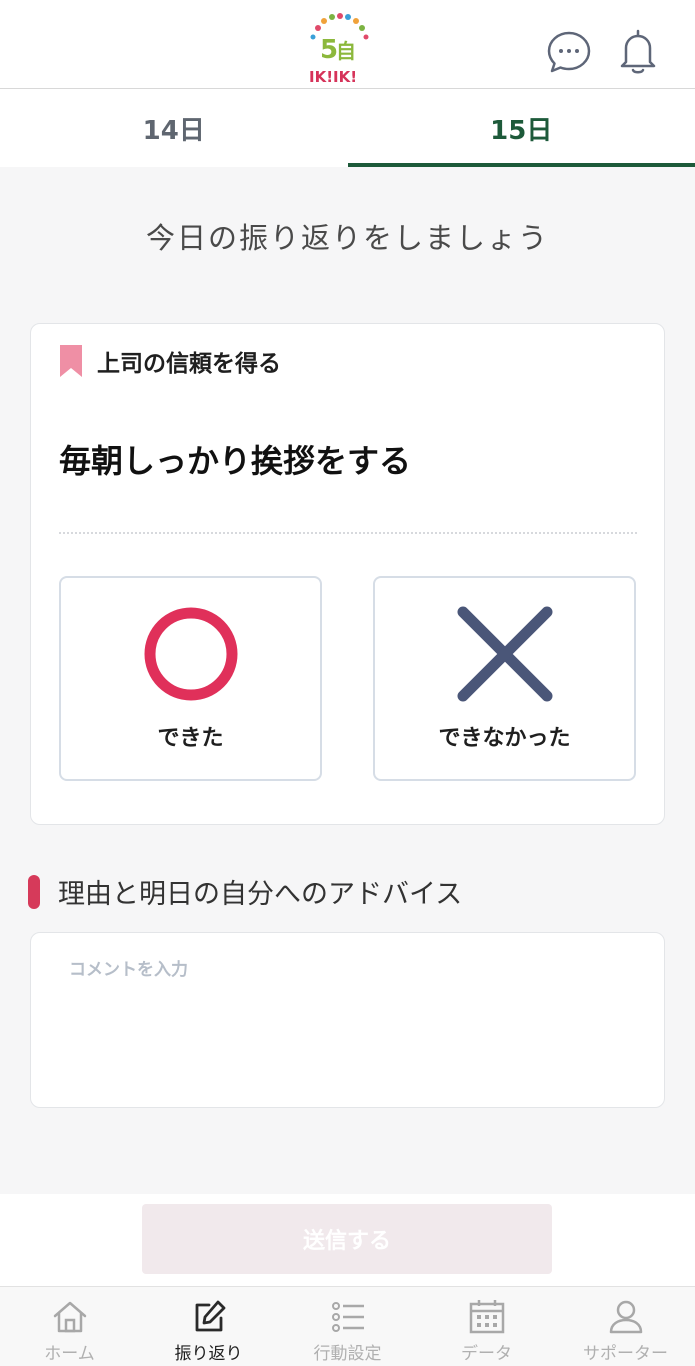 This screenshot has height=1366, width=695. What do you see at coordinates (174, 128) in the screenshot?
I see `tab-day-14: 14日` at bounding box center [174, 128].